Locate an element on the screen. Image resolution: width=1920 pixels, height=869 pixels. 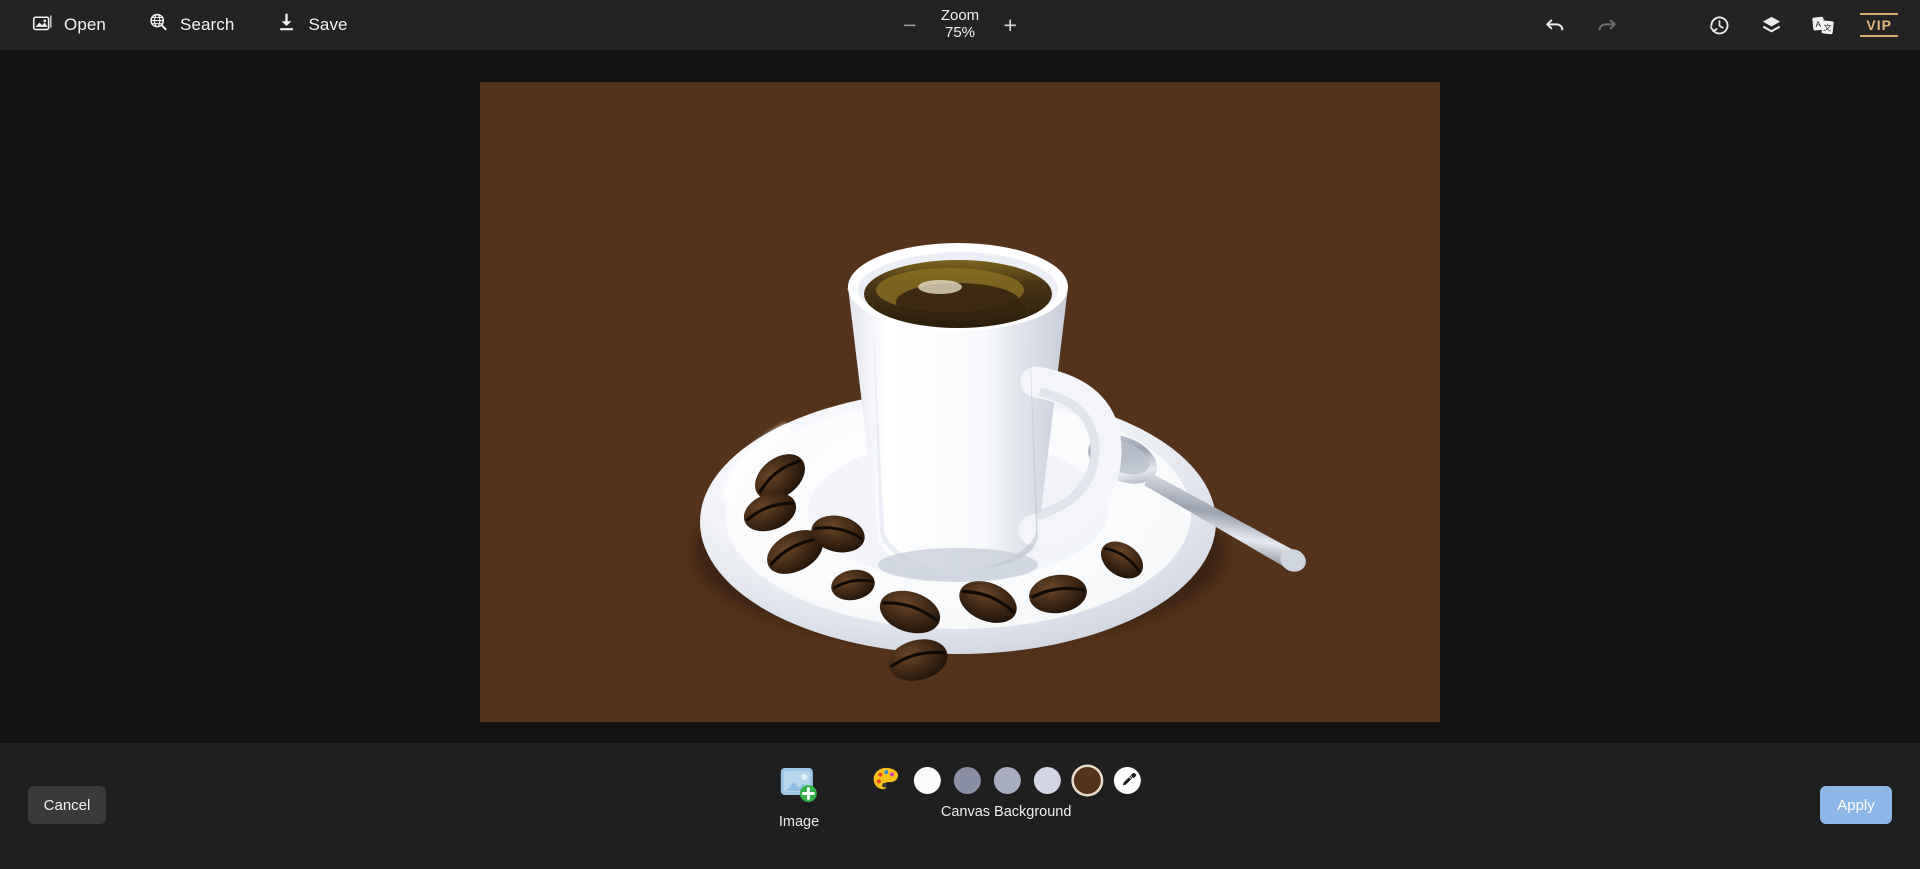
toolbar-right-group: A 文 VIP is located at coordinates (1719, 25).